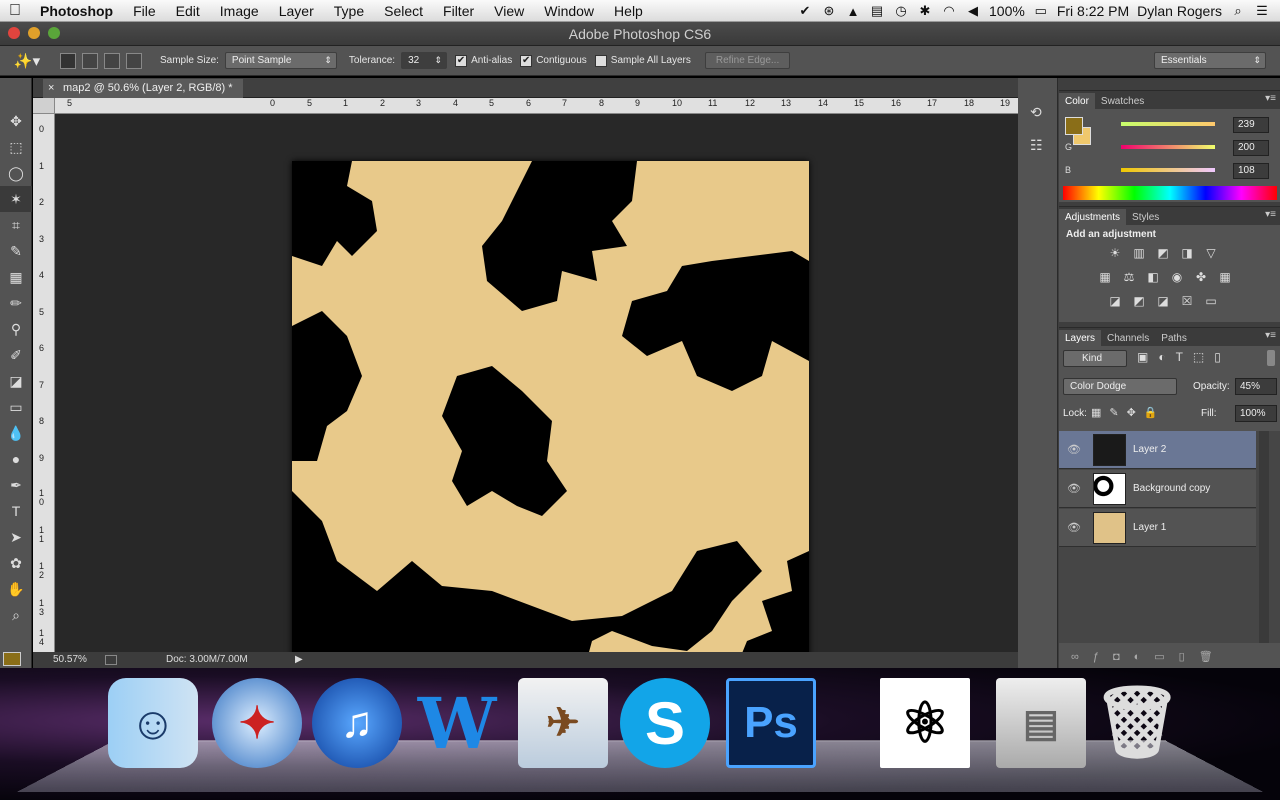 Image resolution: width=1280 pixels, height=800 pixels. Describe the element at coordinates (403, 11) in the screenshot. I see `menu-select: Select` at that location.